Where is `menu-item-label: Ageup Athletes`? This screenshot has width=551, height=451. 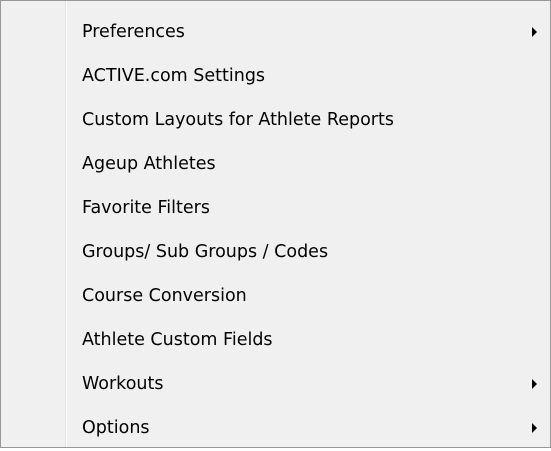 menu-item-label: Ageup Athletes is located at coordinates (149, 164).